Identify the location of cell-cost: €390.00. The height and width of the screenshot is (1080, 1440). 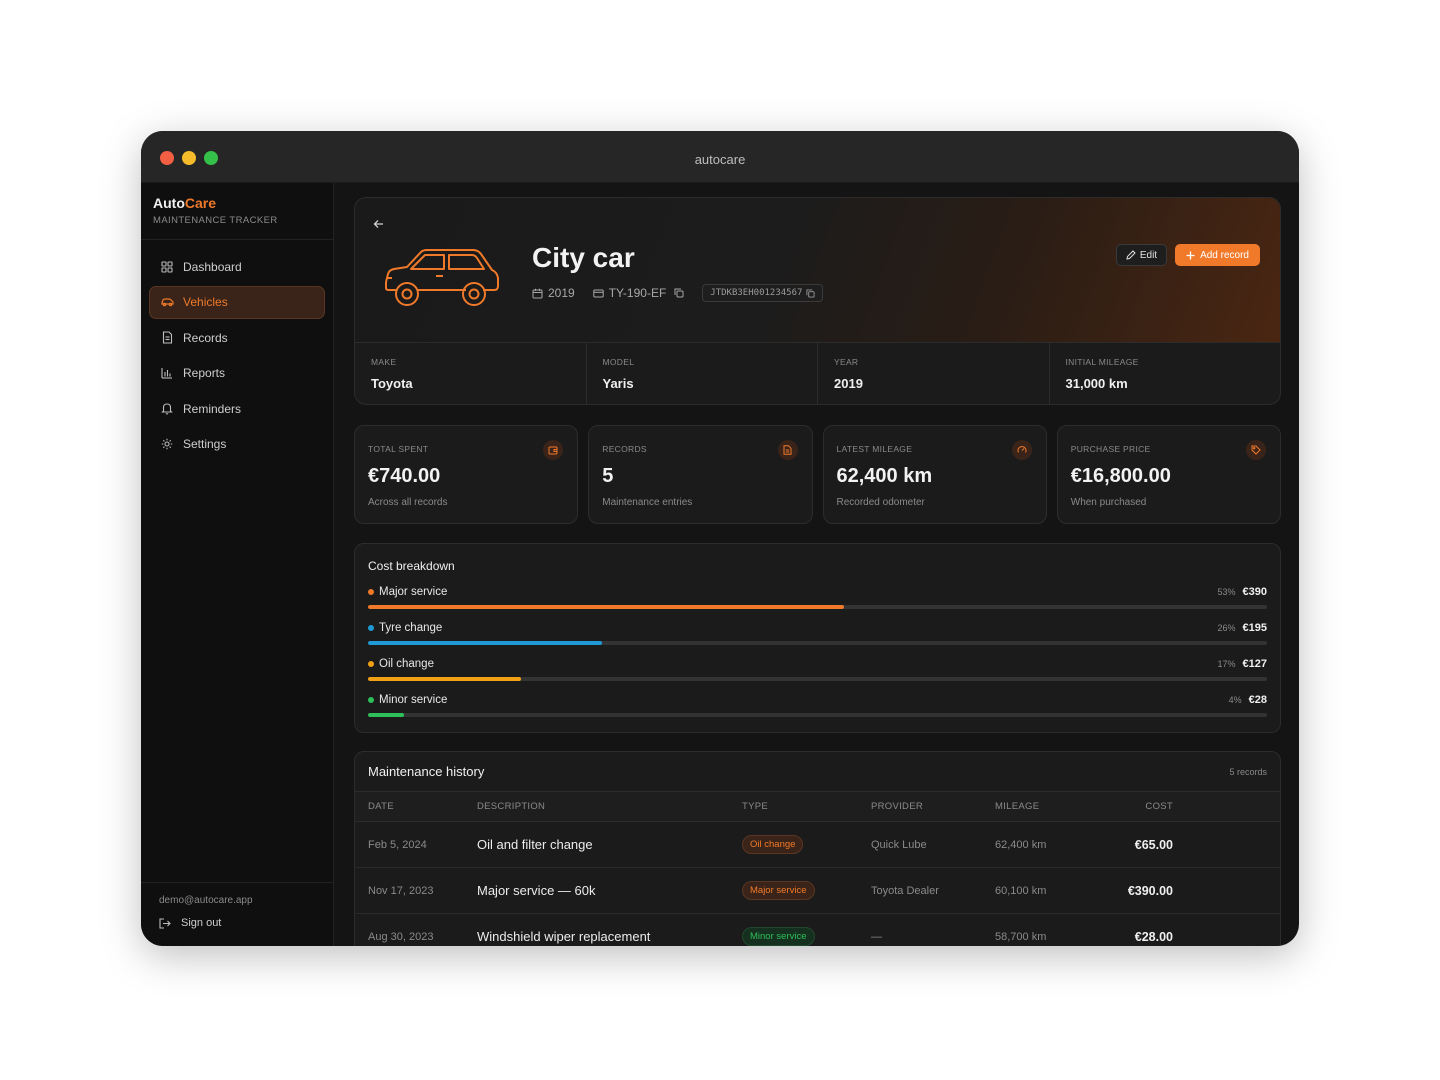
(1150, 890).